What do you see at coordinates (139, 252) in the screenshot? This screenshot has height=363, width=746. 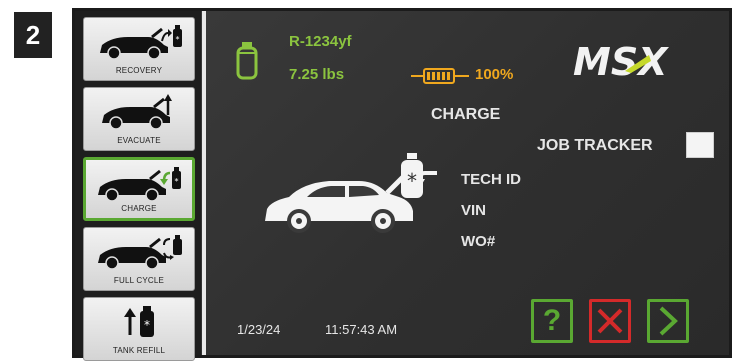 I see `car-full-cycle-icon` at bounding box center [139, 252].